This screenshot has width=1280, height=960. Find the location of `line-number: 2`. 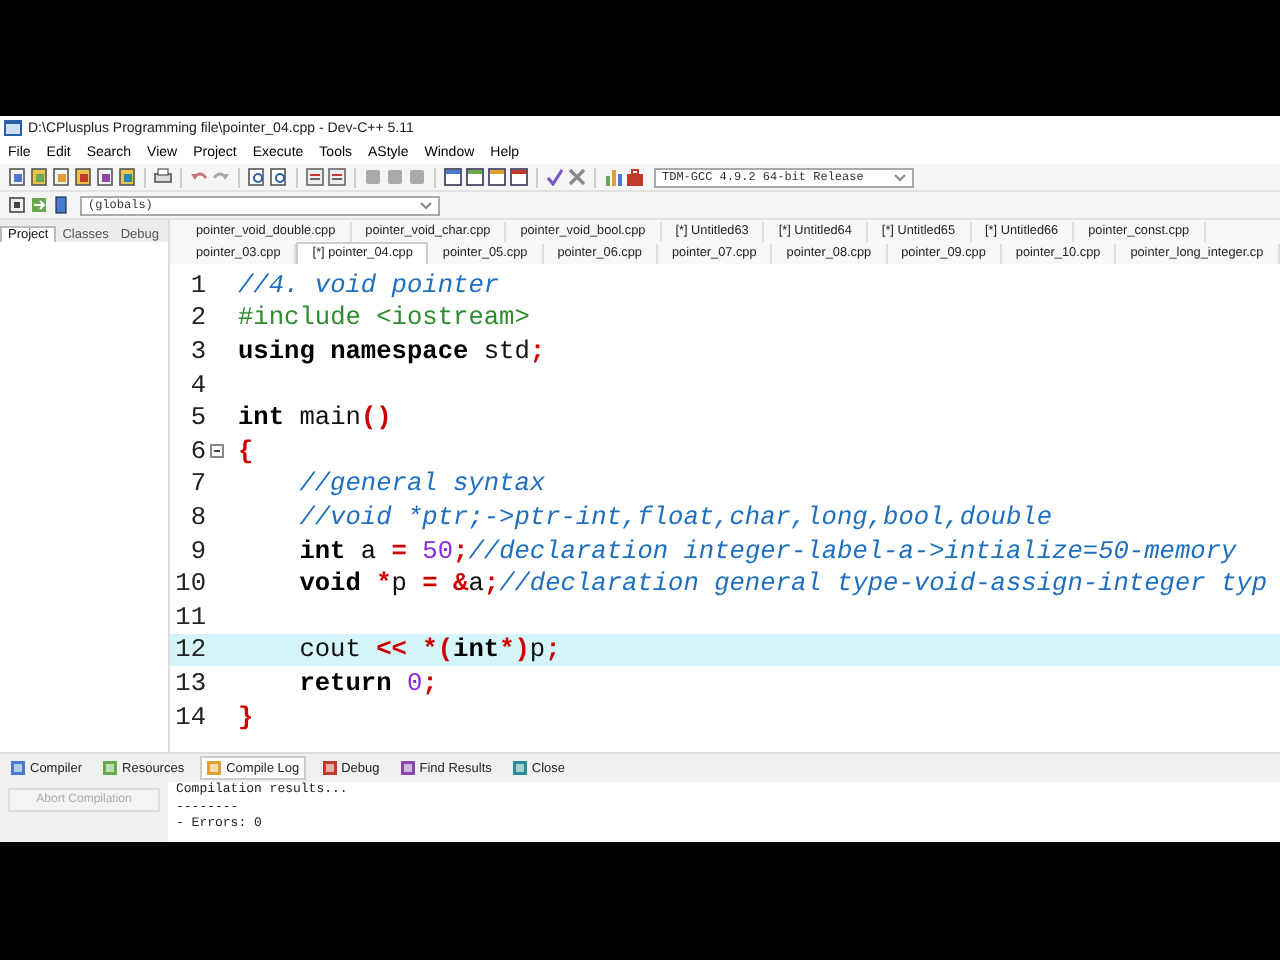

line-number: 2 is located at coordinates (197, 317).